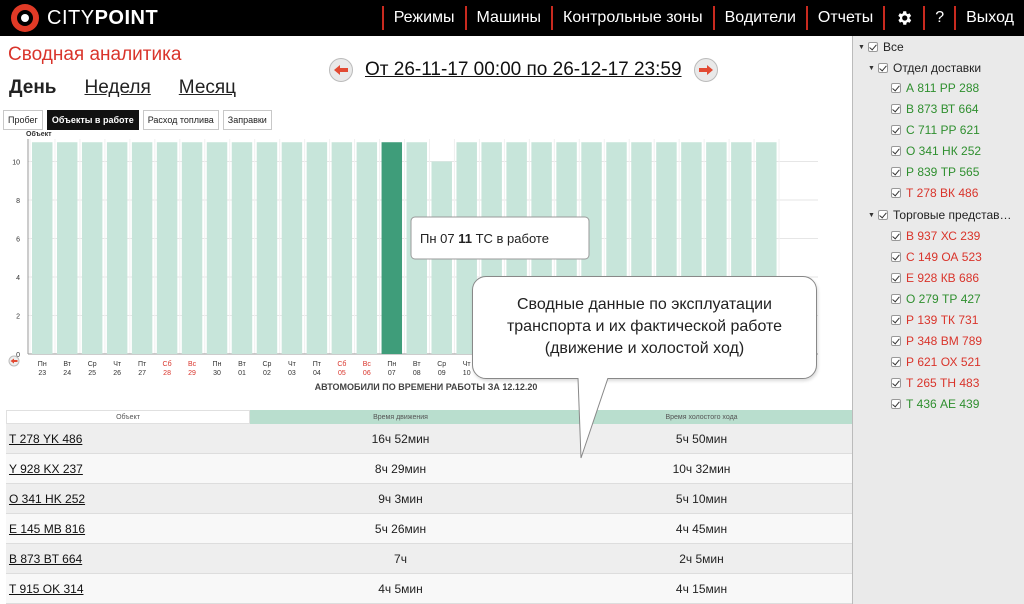 This screenshot has width=1024, height=604. What do you see at coordinates (23, 120) in the screenshot?
I see `tab-mileage: Пробег` at bounding box center [23, 120].